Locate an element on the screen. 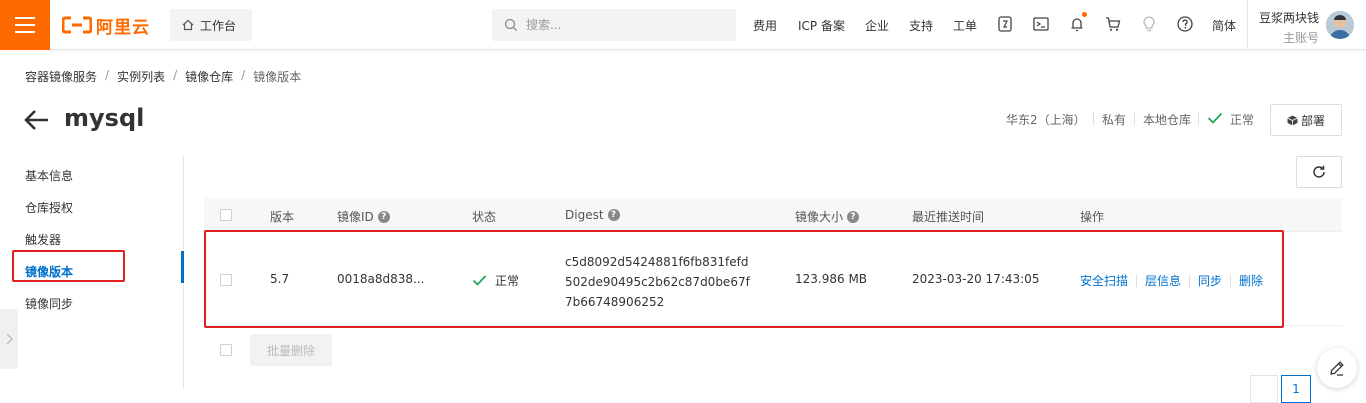  search-icon is located at coordinates (510, 24).